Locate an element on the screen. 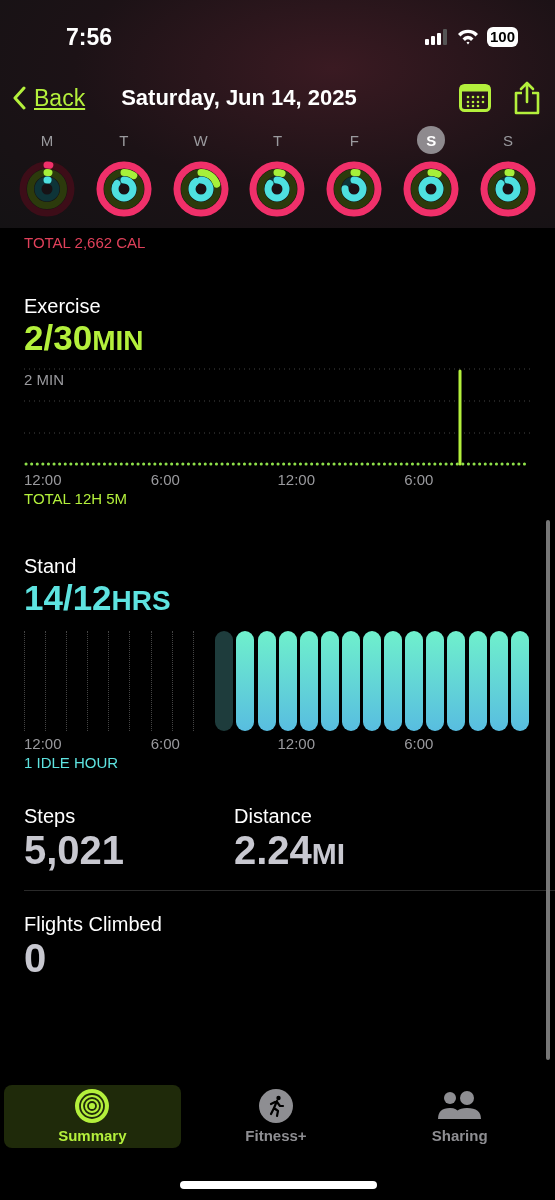  status-time: 7:56 is located at coordinates (89, 37).